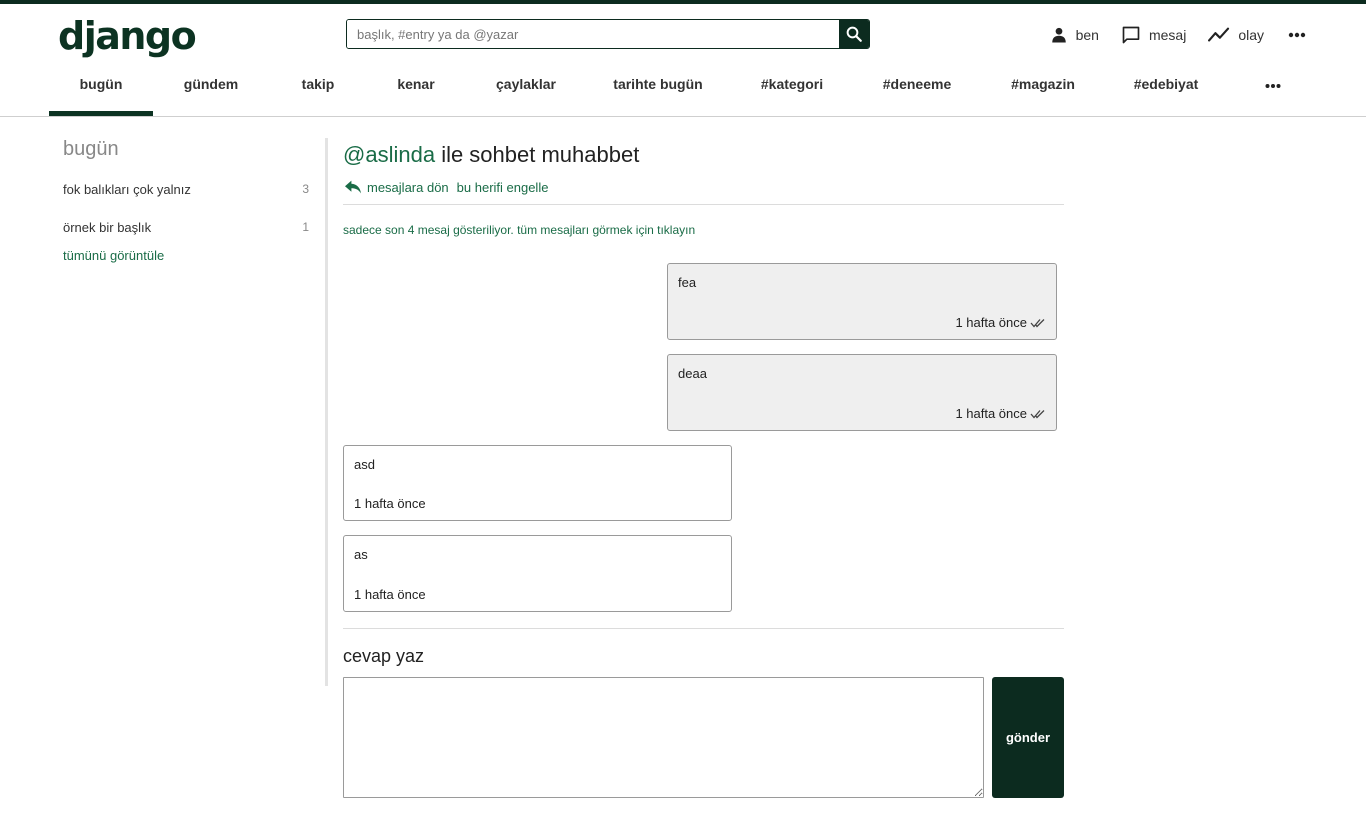 The height and width of the screenshot is (814, 1366). I want to click on topic-count: 3, so click(305, 189).